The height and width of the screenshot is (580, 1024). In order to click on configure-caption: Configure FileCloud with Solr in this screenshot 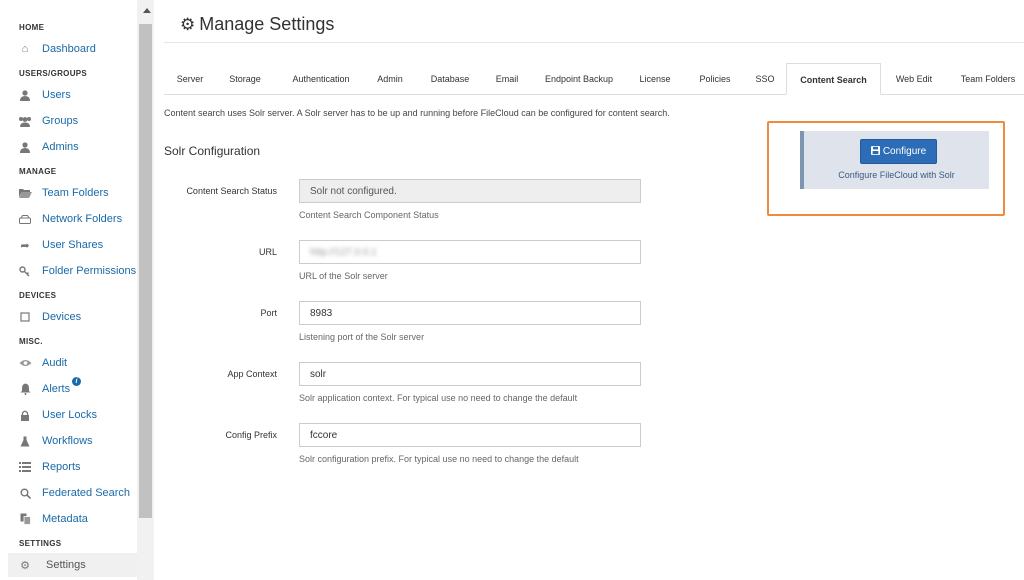, I will do `click(896, 175)`.